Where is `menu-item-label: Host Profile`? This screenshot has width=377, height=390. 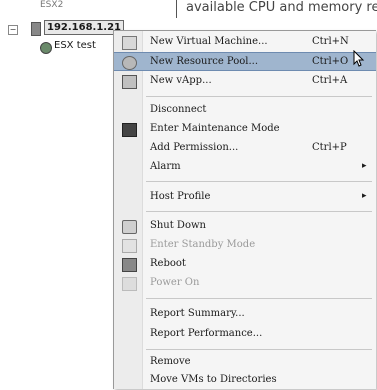 menu-item-label: Host Profile is located at coordinates (180, 196).